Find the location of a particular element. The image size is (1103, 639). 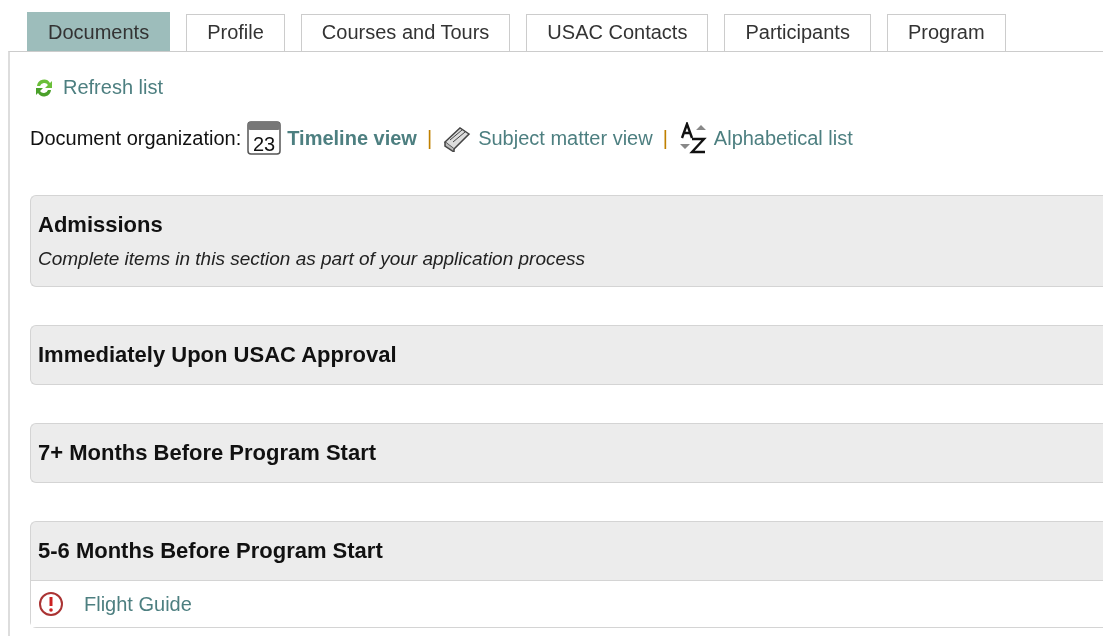

section-title: Admissions is located at coordinates (101, 225).